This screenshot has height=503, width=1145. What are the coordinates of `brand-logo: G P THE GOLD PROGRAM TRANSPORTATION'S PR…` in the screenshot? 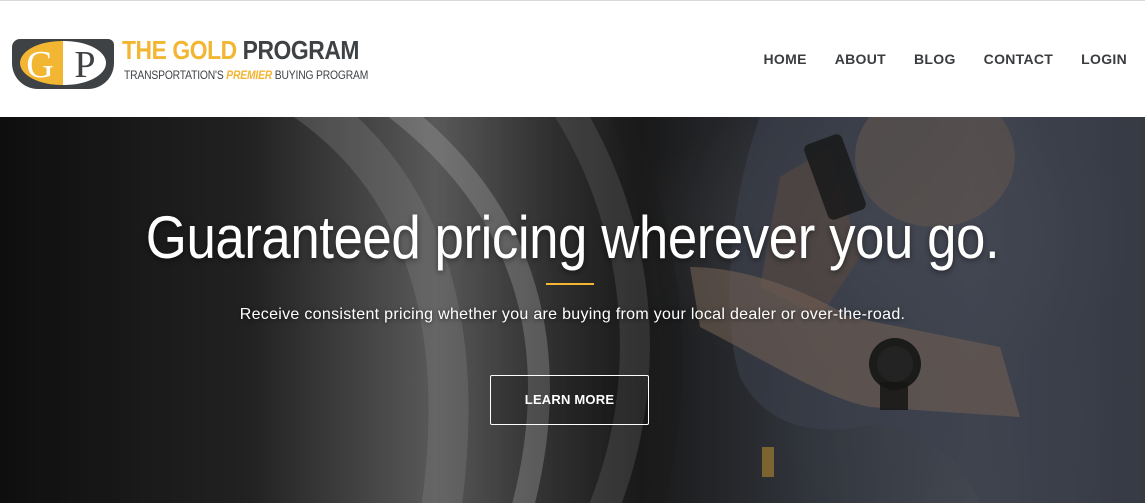 It's located at (189, 61).